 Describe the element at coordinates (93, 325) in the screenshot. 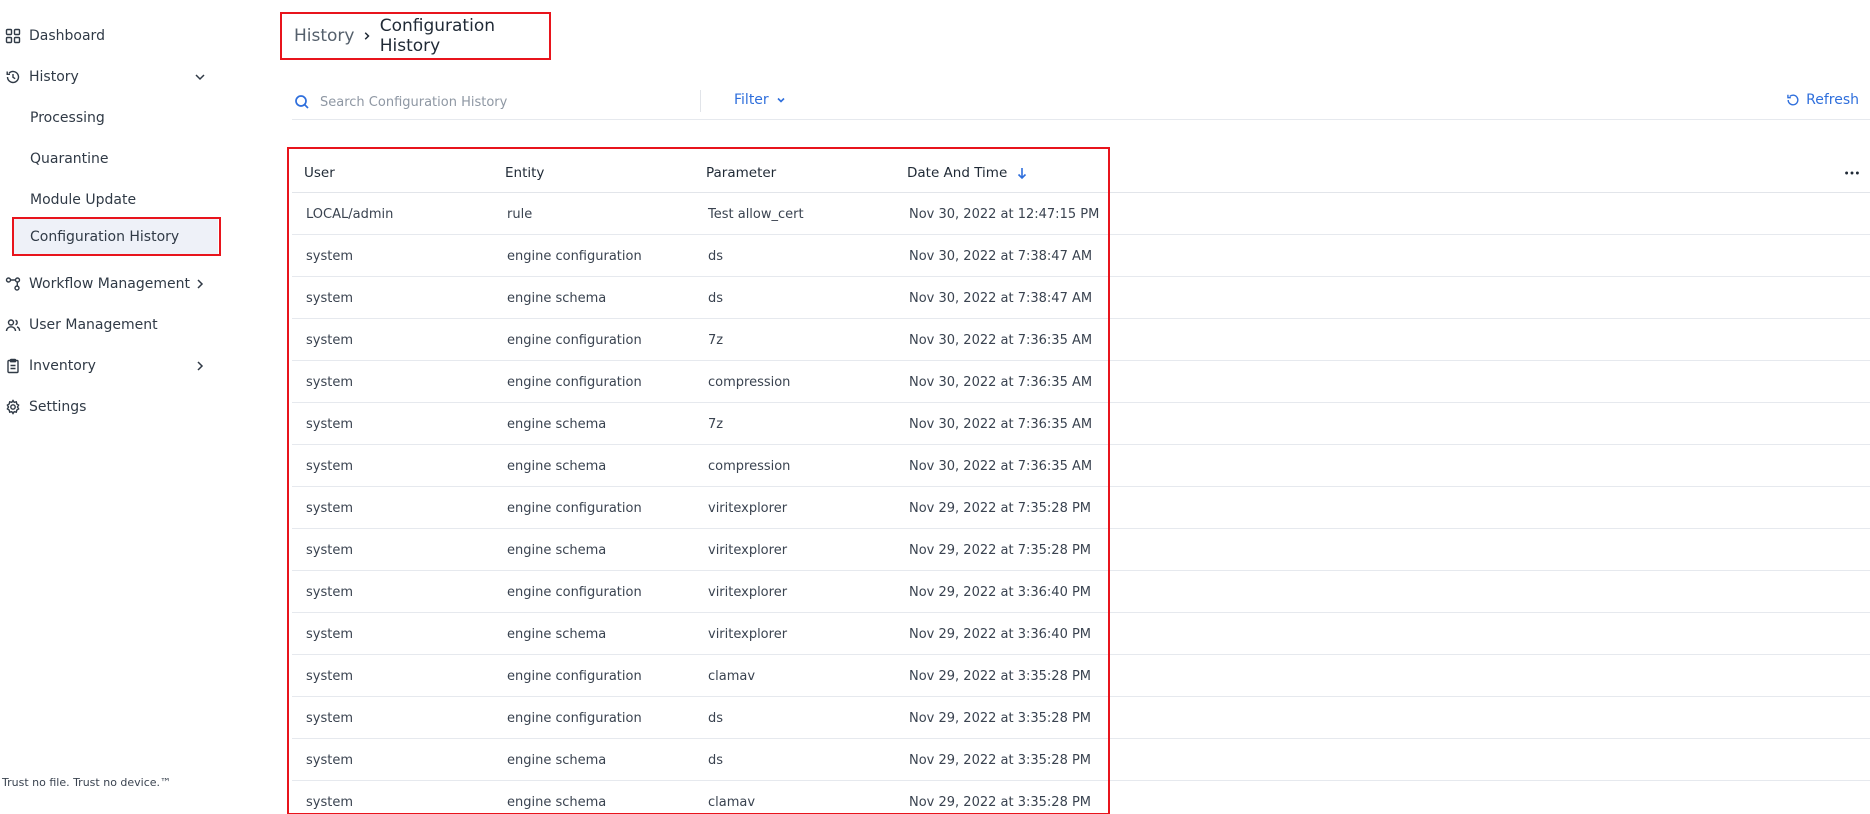

I see `sidebar-item-label: User Management` at that location.